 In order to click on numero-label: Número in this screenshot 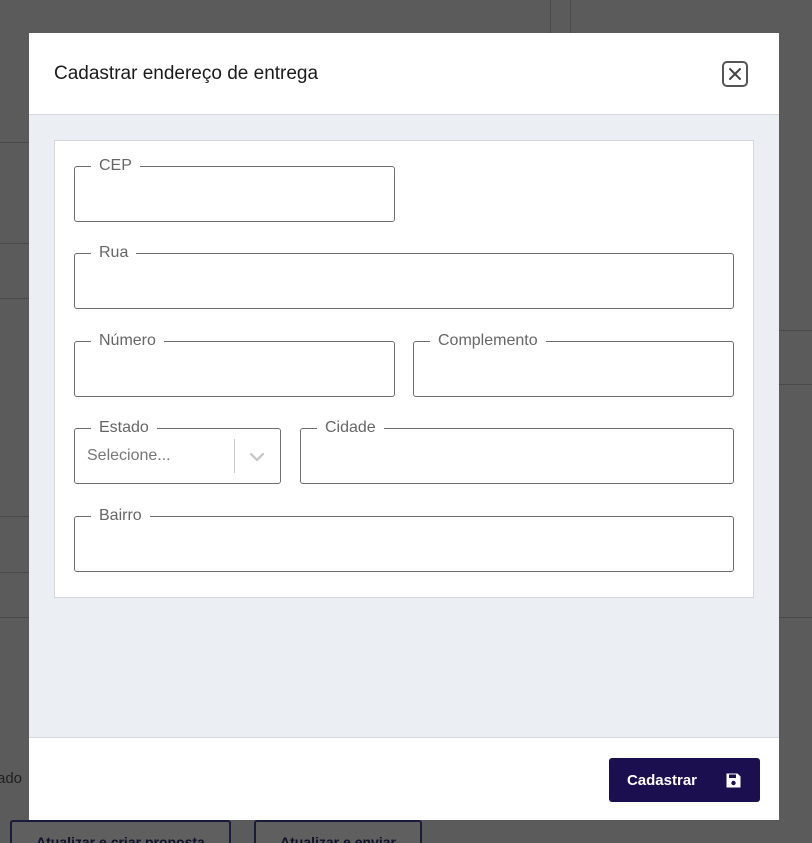, I will do `click(127, 341)`.